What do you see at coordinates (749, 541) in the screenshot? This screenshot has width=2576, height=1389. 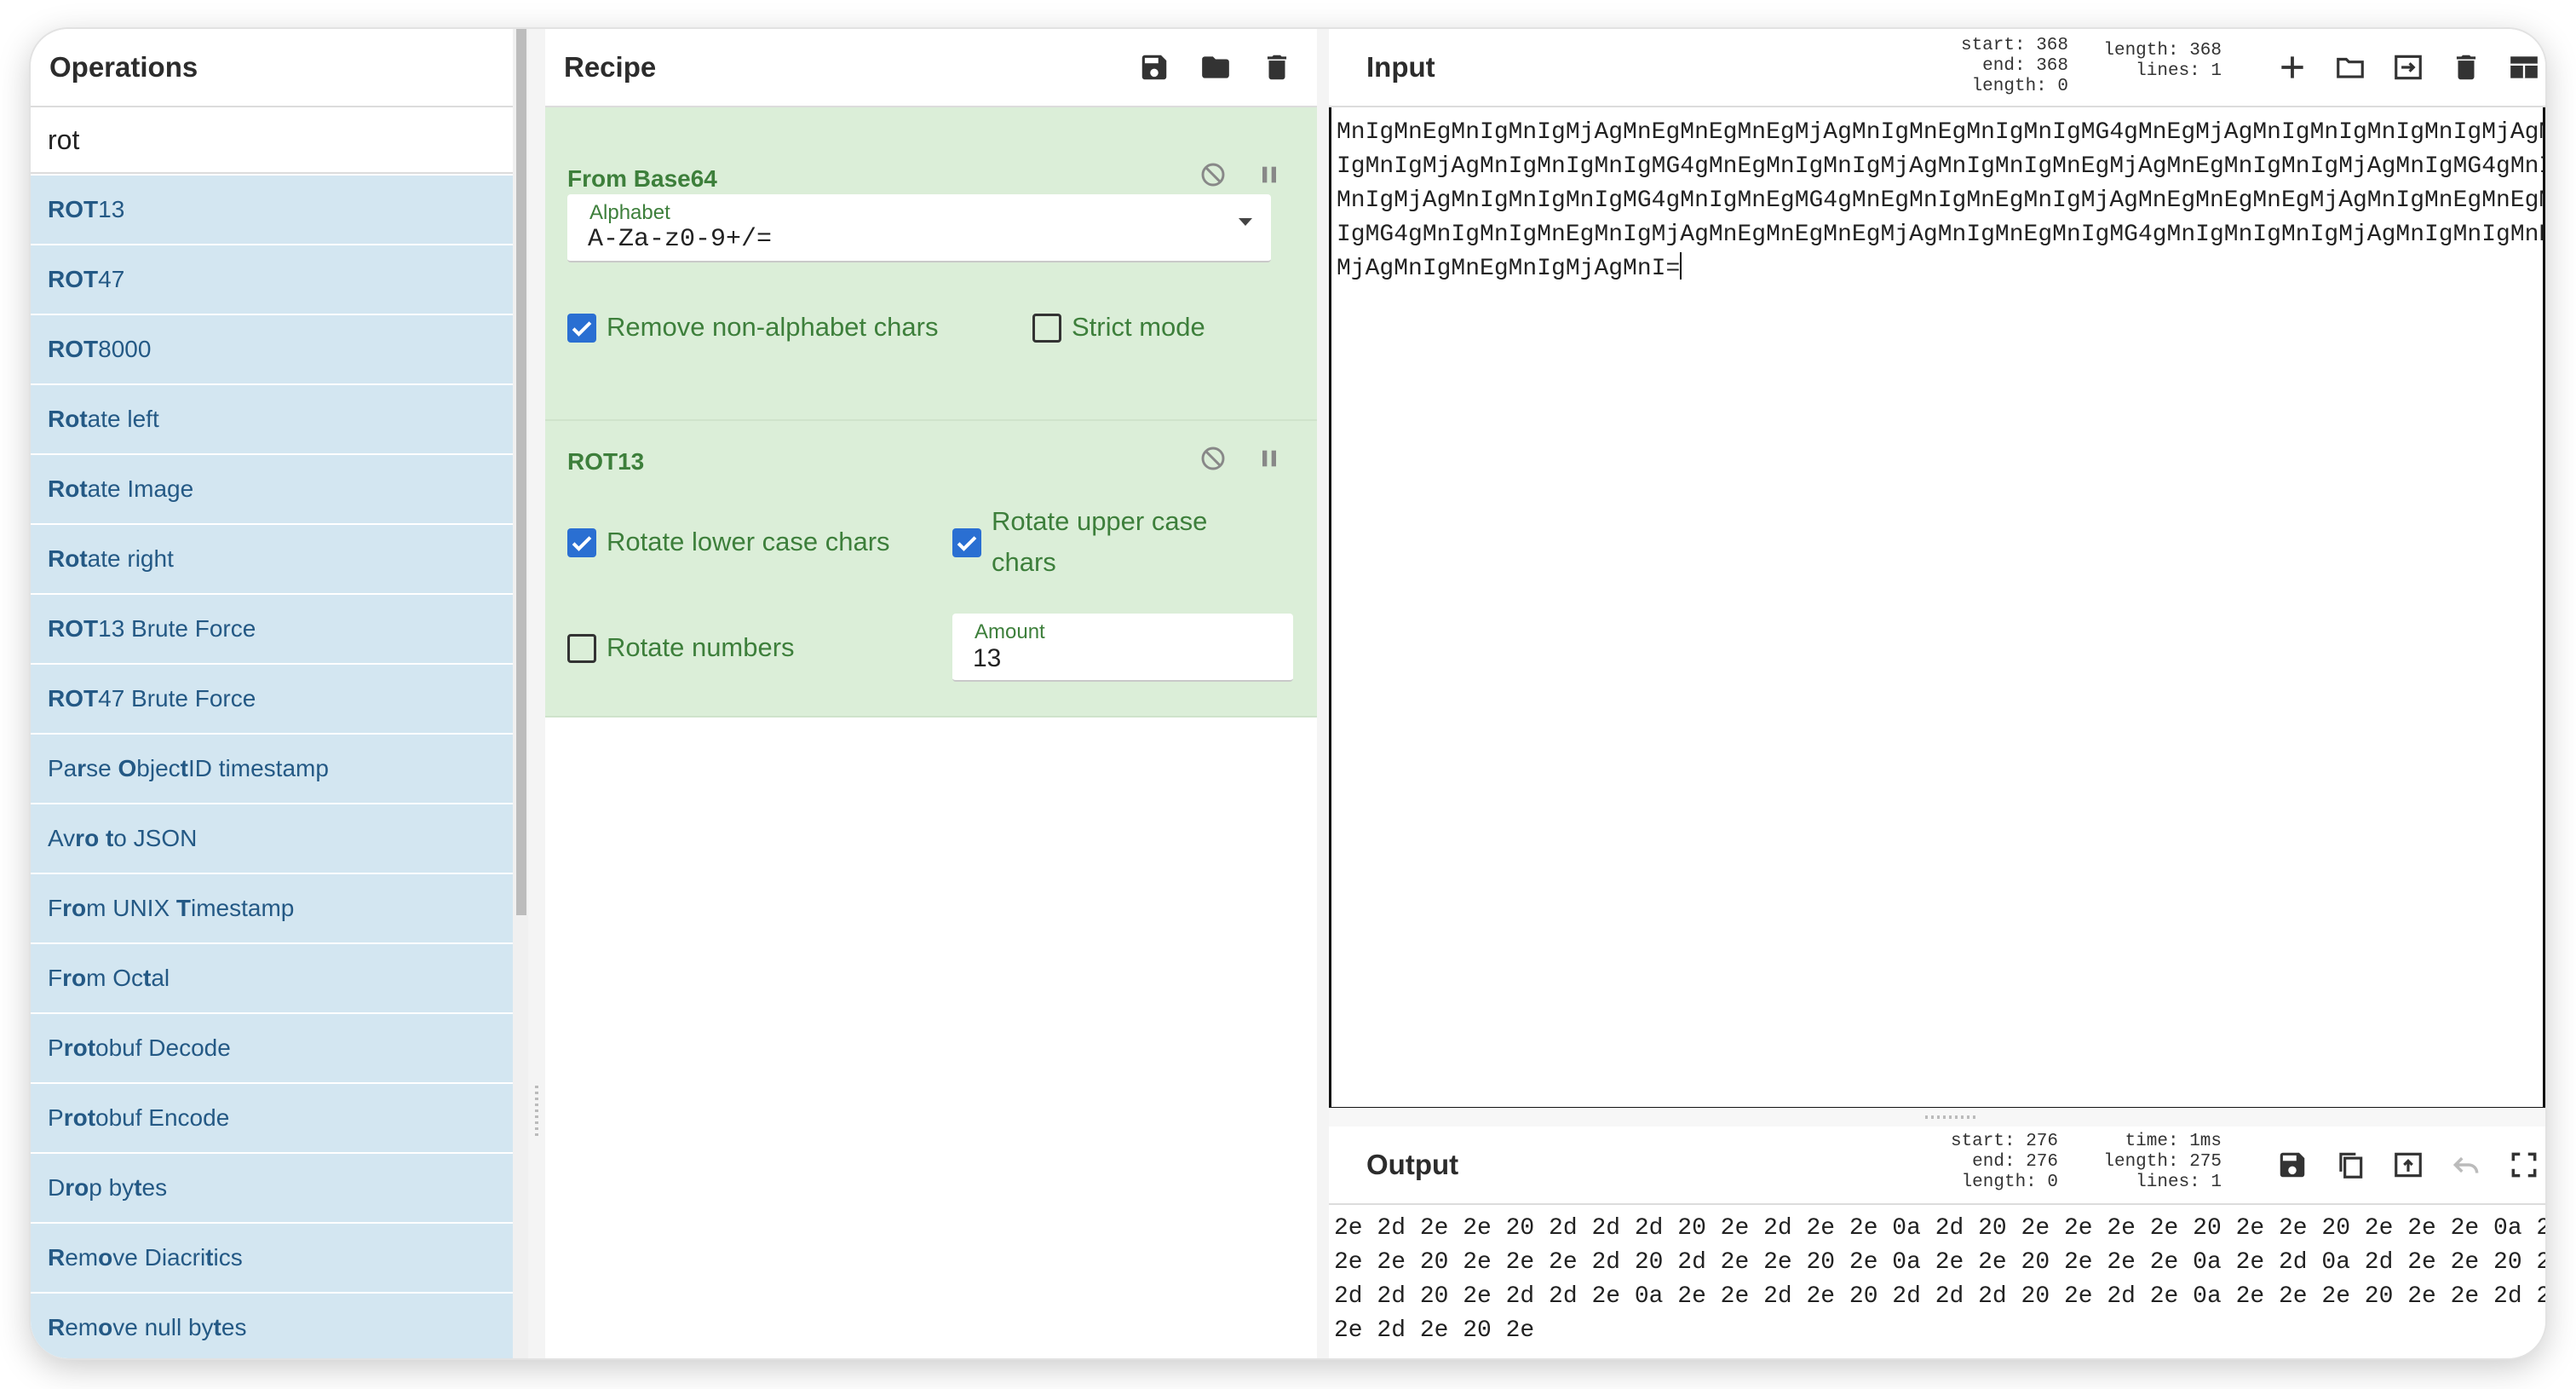 I see `rotate-lower-label: Rotate lower case chars` at bounding box center [749, 541].